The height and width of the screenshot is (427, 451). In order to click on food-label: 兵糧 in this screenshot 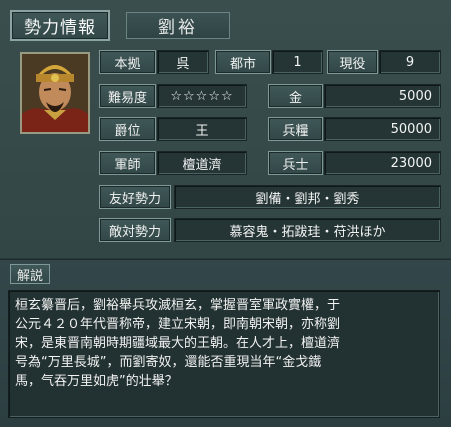, I will do `click(295, 129)`.